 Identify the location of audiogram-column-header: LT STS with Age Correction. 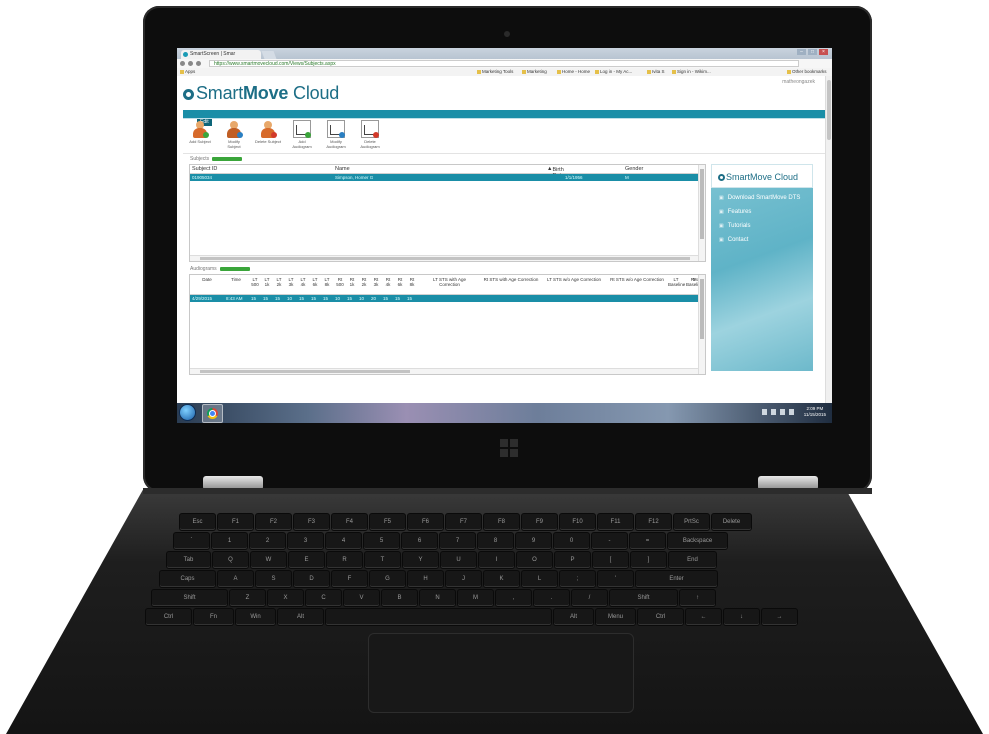
(449, 282).